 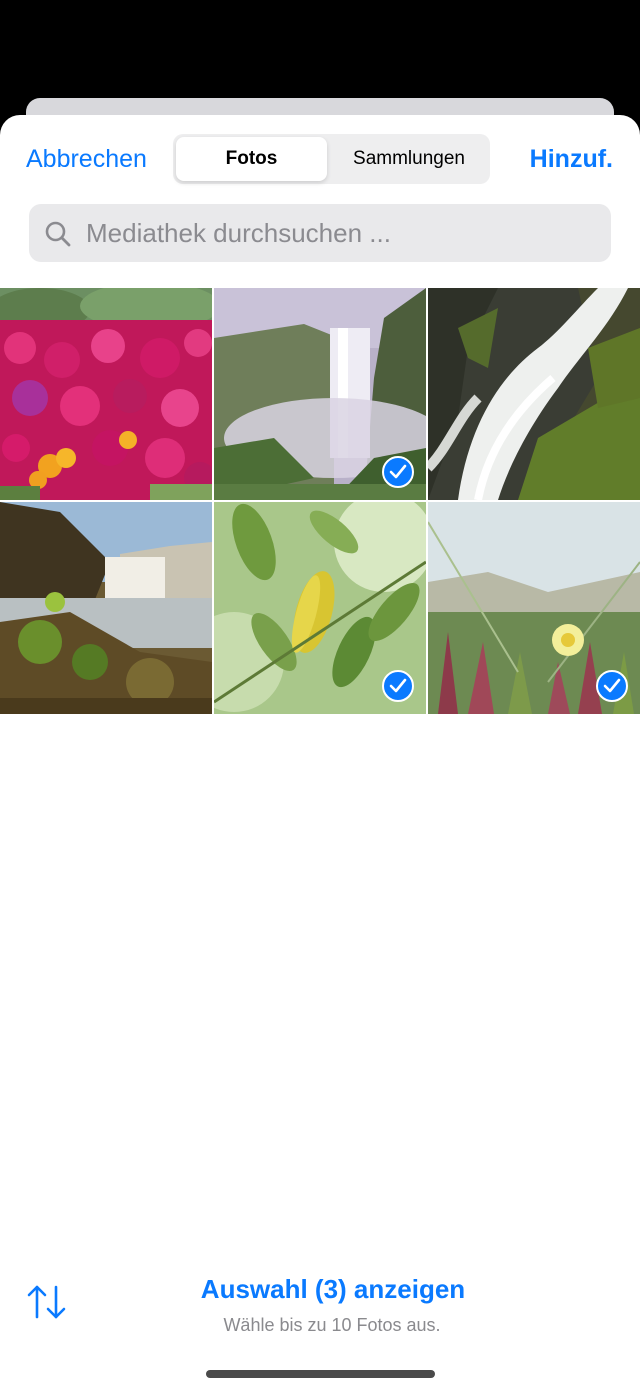 What do you see at coordinates (534, 608) in the screenshot?
I see `photo-tile-coastal-flower` at bounding box center [534, 608].